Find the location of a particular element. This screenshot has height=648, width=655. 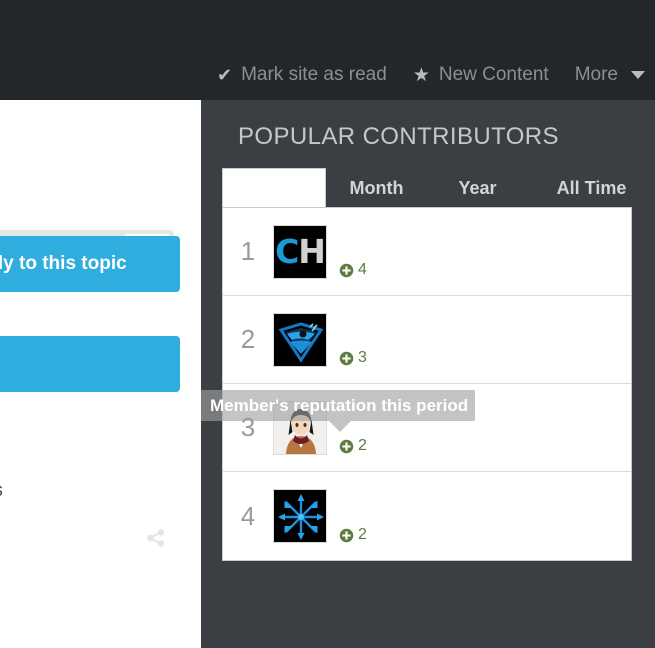

reply-to-this-topic-button: Reply to this topic is located at coordinates (90, 264).